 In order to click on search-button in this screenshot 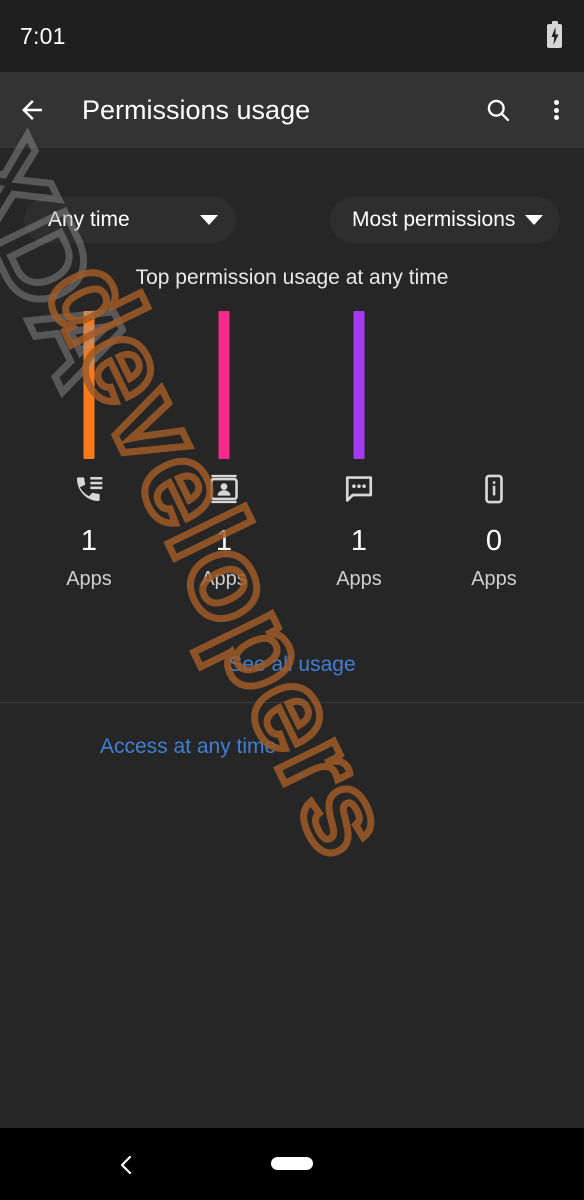, I will do `click(498, 110)`.